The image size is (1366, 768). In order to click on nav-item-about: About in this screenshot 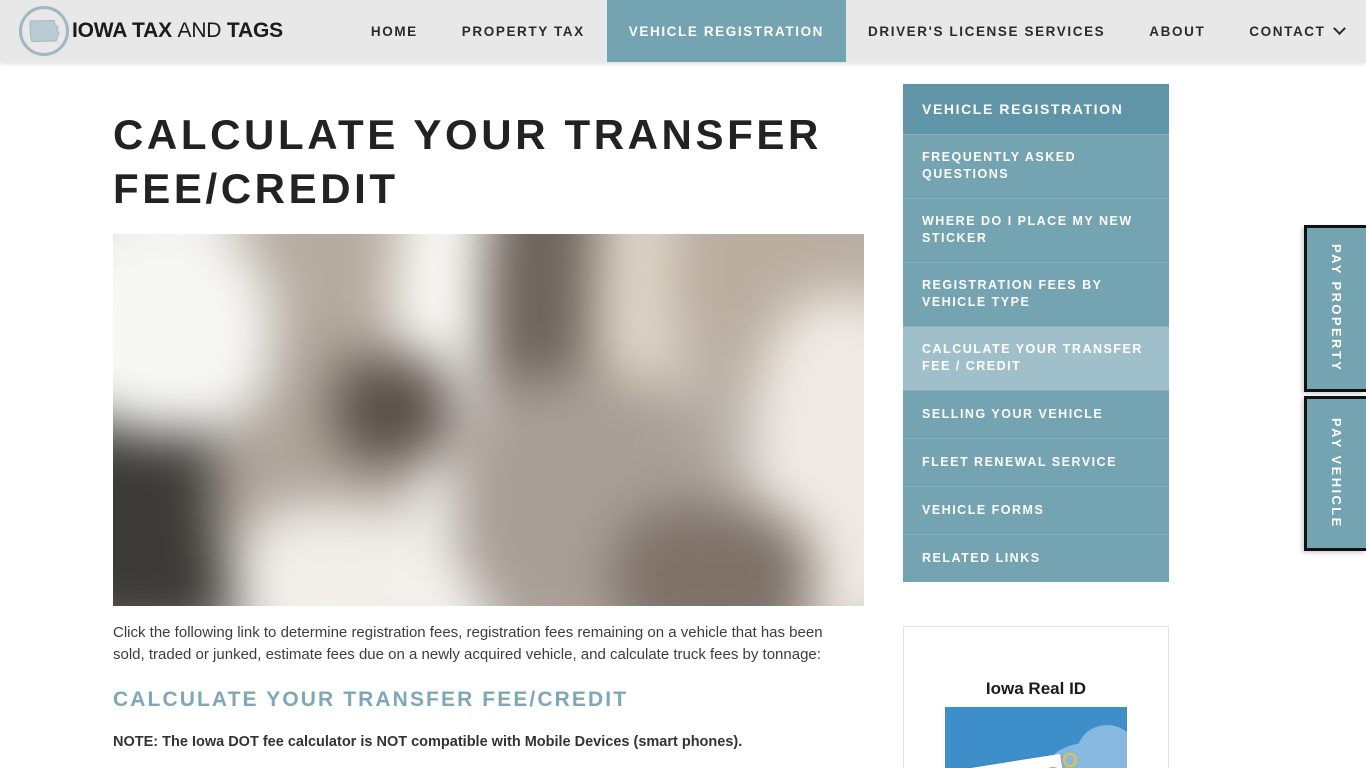, I will do `click(1177, 31)`.